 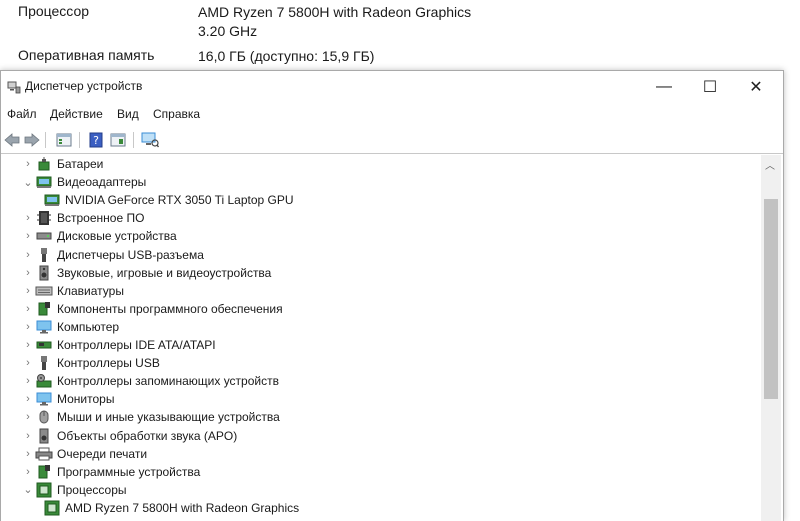 I want to click on menu-view: Вид, so click(x=128, y=114).